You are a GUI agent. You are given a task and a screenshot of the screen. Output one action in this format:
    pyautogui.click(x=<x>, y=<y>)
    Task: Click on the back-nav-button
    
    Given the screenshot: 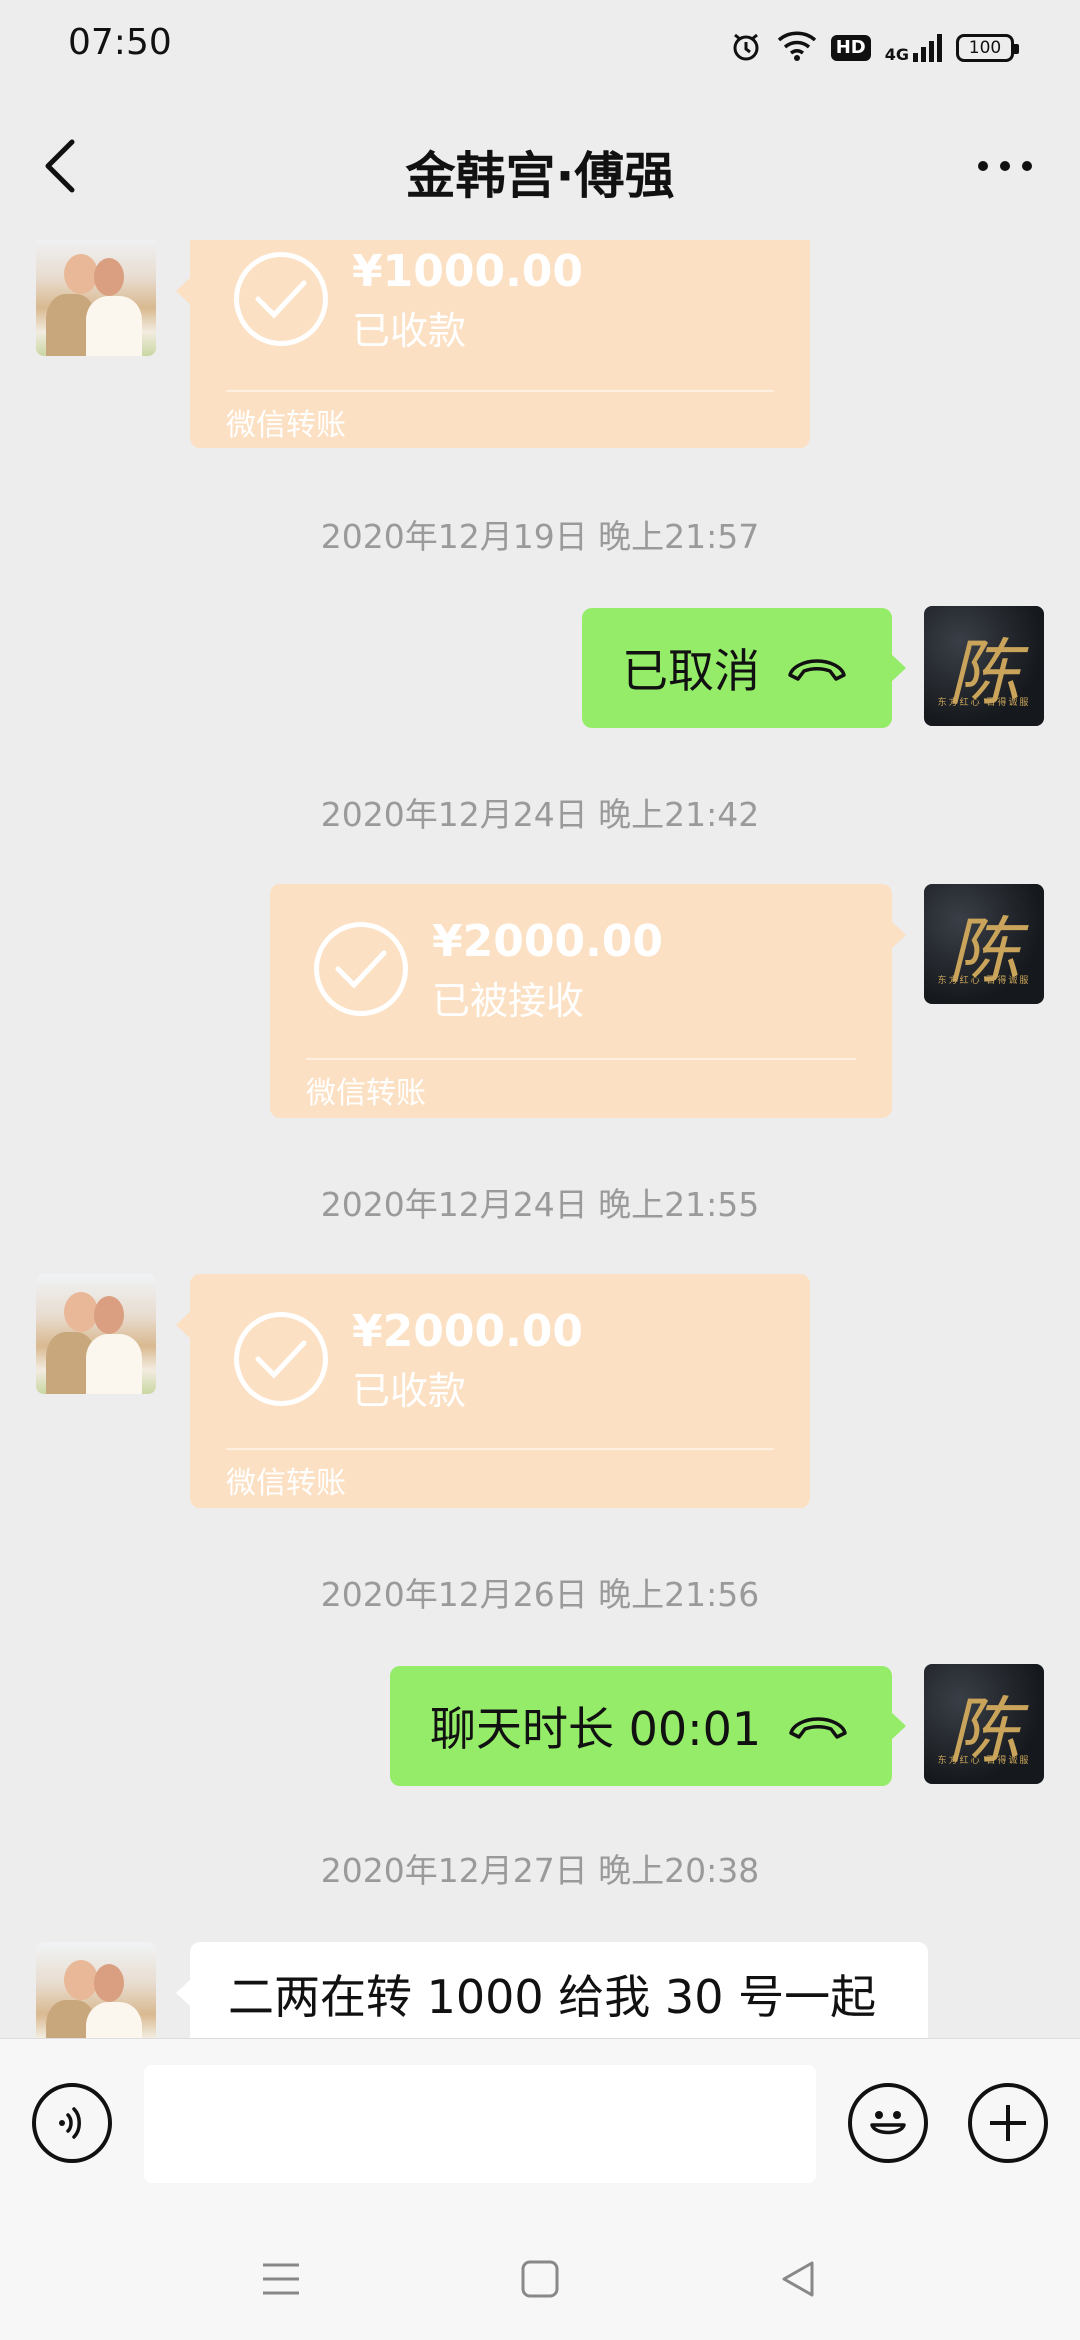 What is the action you would take?
    pyautogui.click(x=798, y=2279)
    